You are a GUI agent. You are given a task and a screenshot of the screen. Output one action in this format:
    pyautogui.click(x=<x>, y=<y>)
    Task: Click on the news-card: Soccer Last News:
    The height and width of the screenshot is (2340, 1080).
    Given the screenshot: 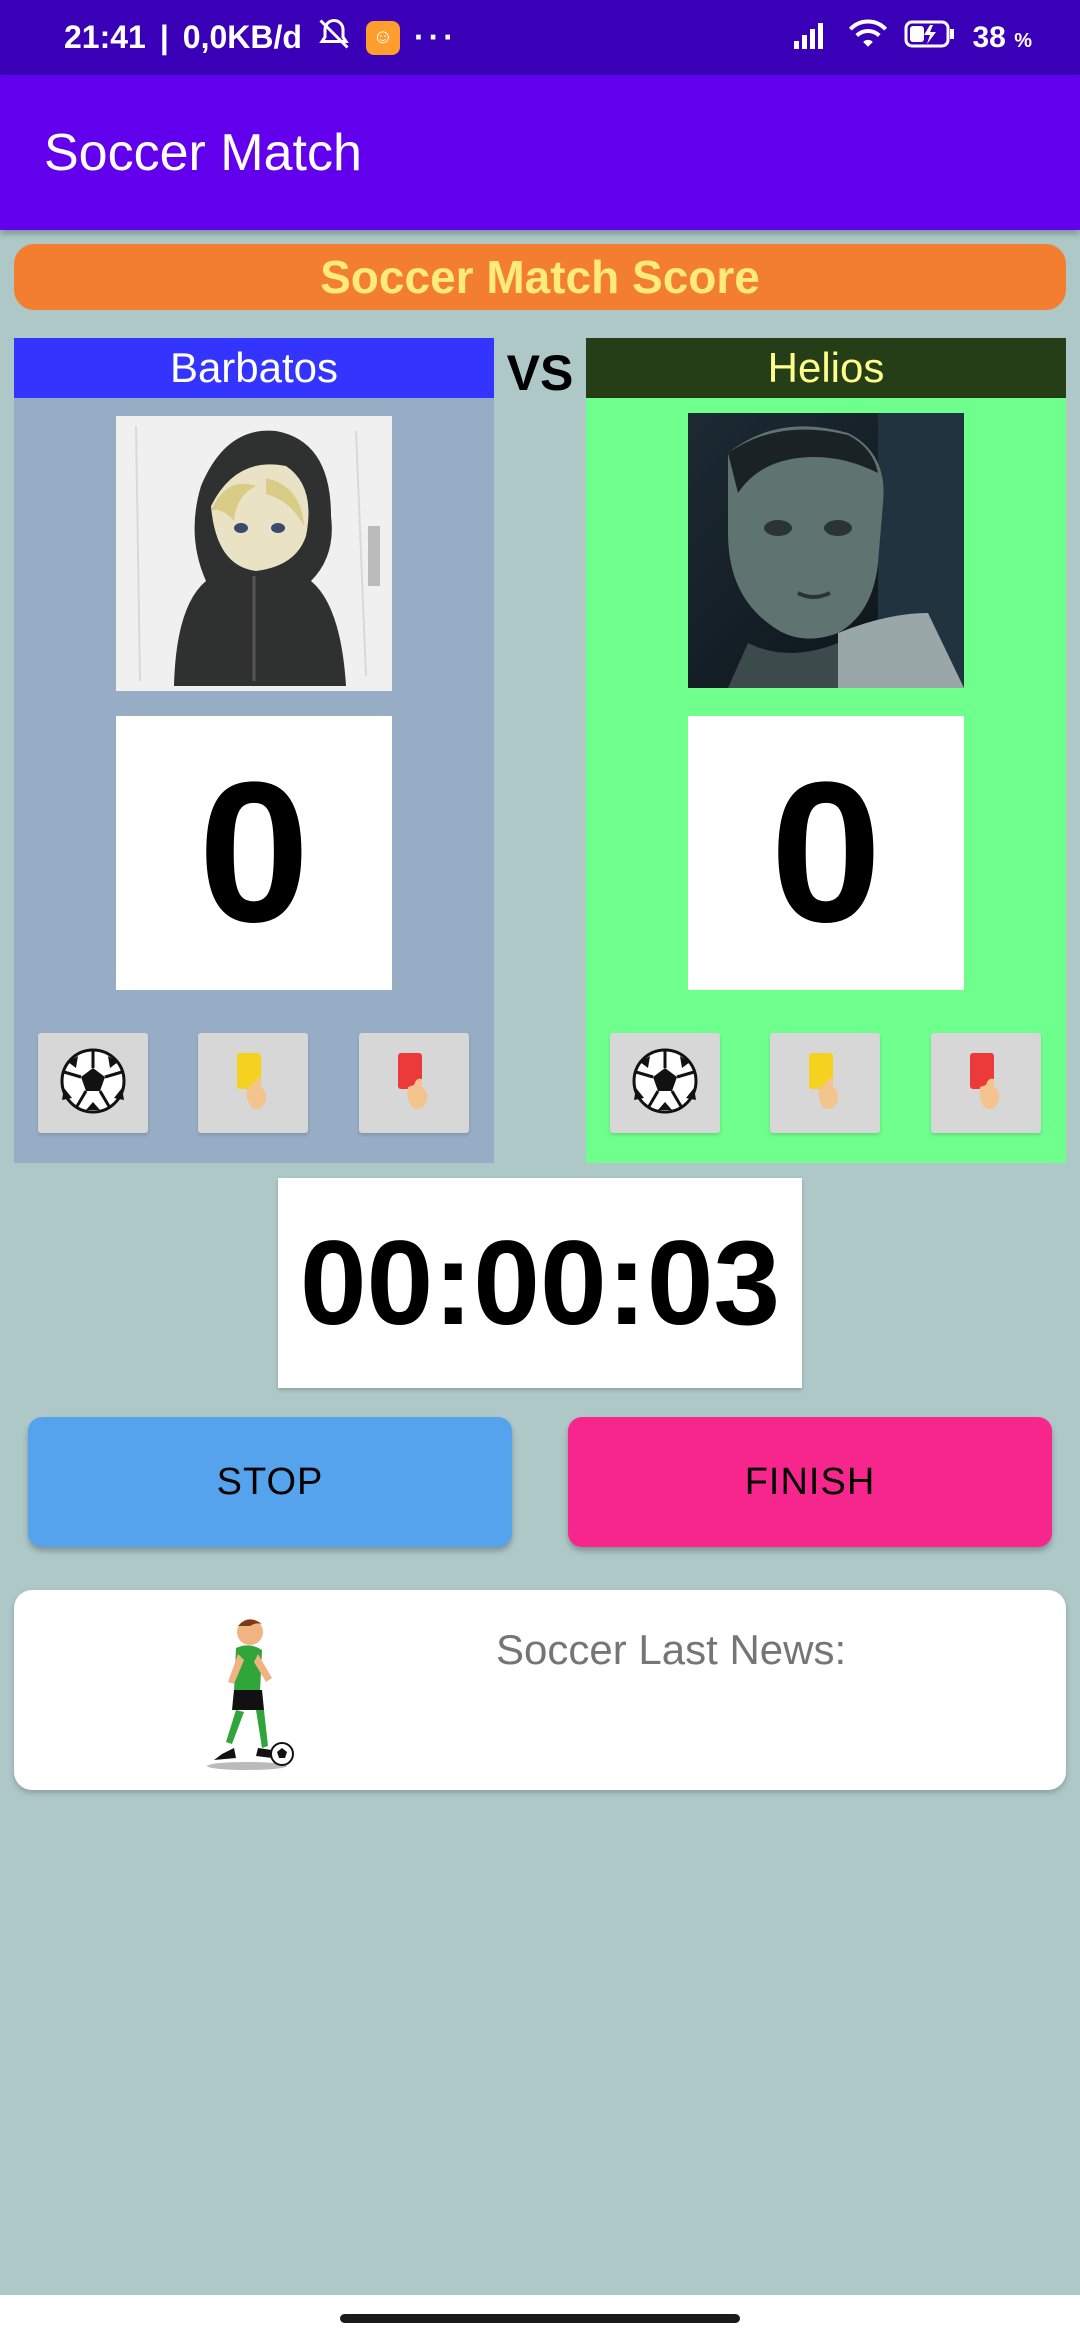 What is the action you would take?
    pyautogui.click(x=540, y=1690)
    